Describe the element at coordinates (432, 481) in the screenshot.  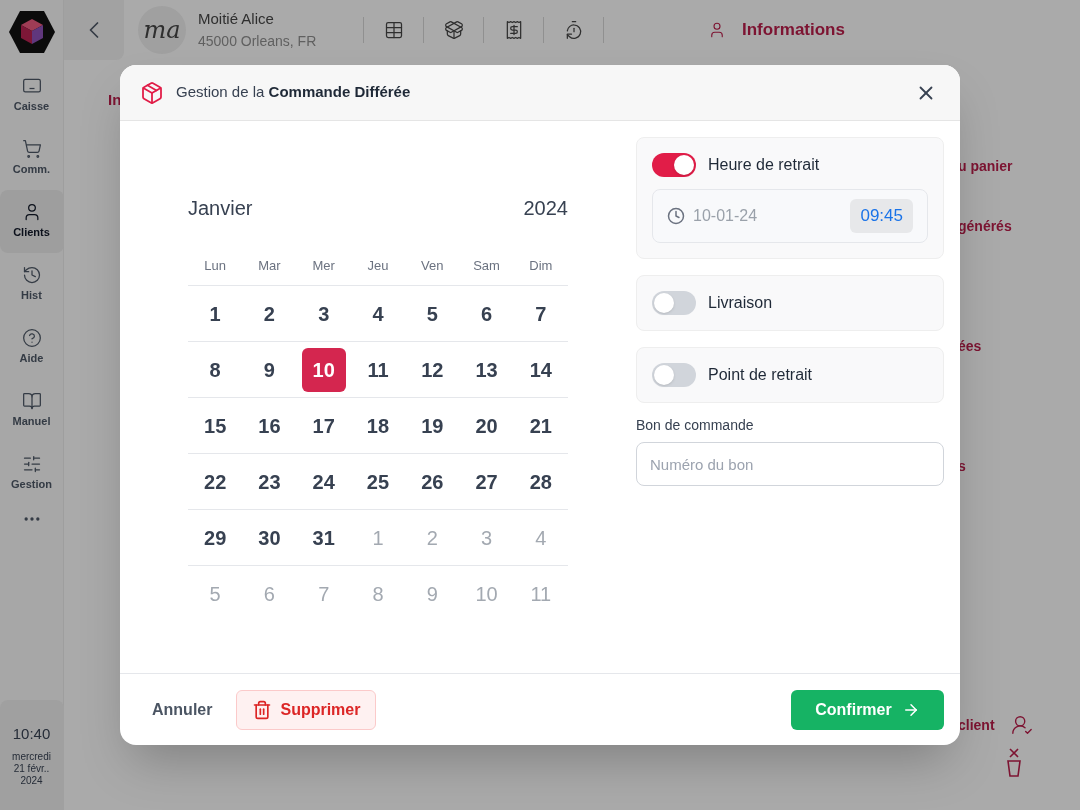
I see `calendar-day: 26` at that location.